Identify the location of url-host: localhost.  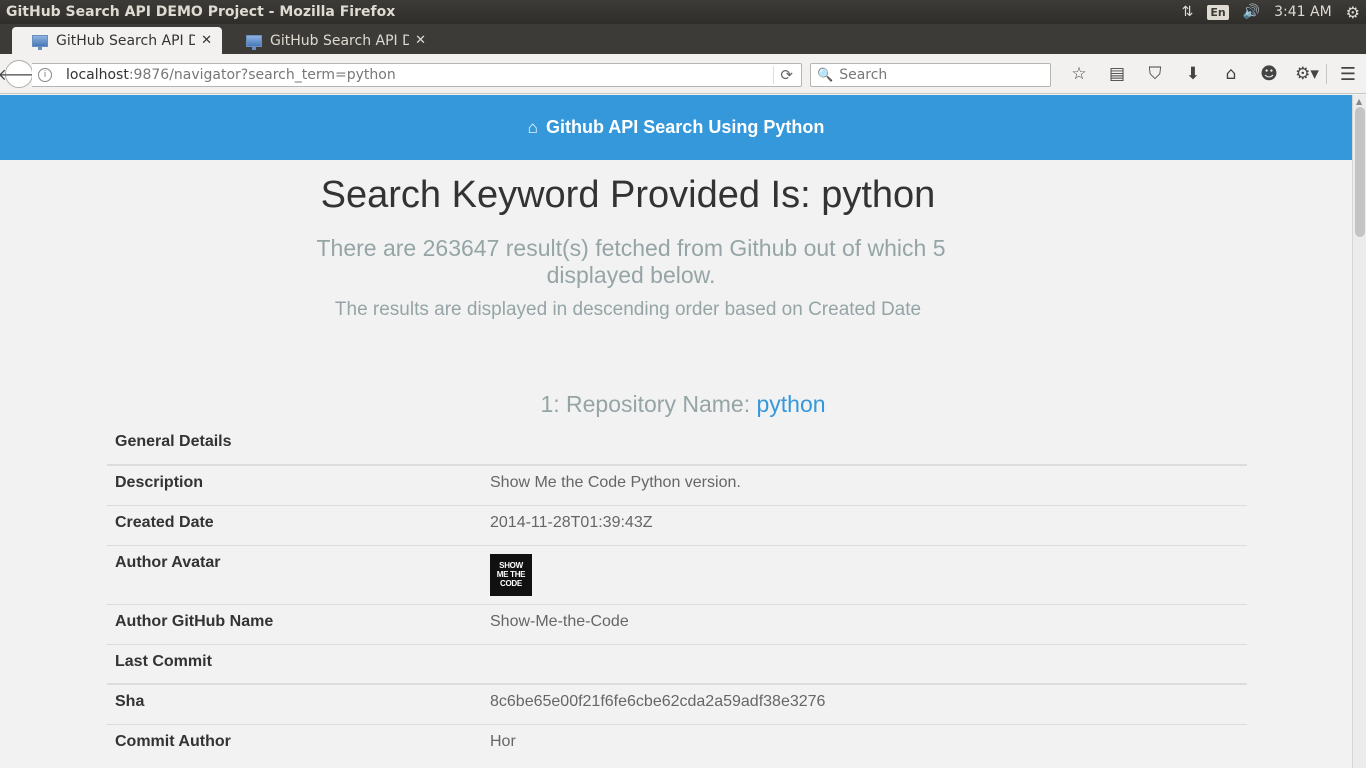
(97, 75).